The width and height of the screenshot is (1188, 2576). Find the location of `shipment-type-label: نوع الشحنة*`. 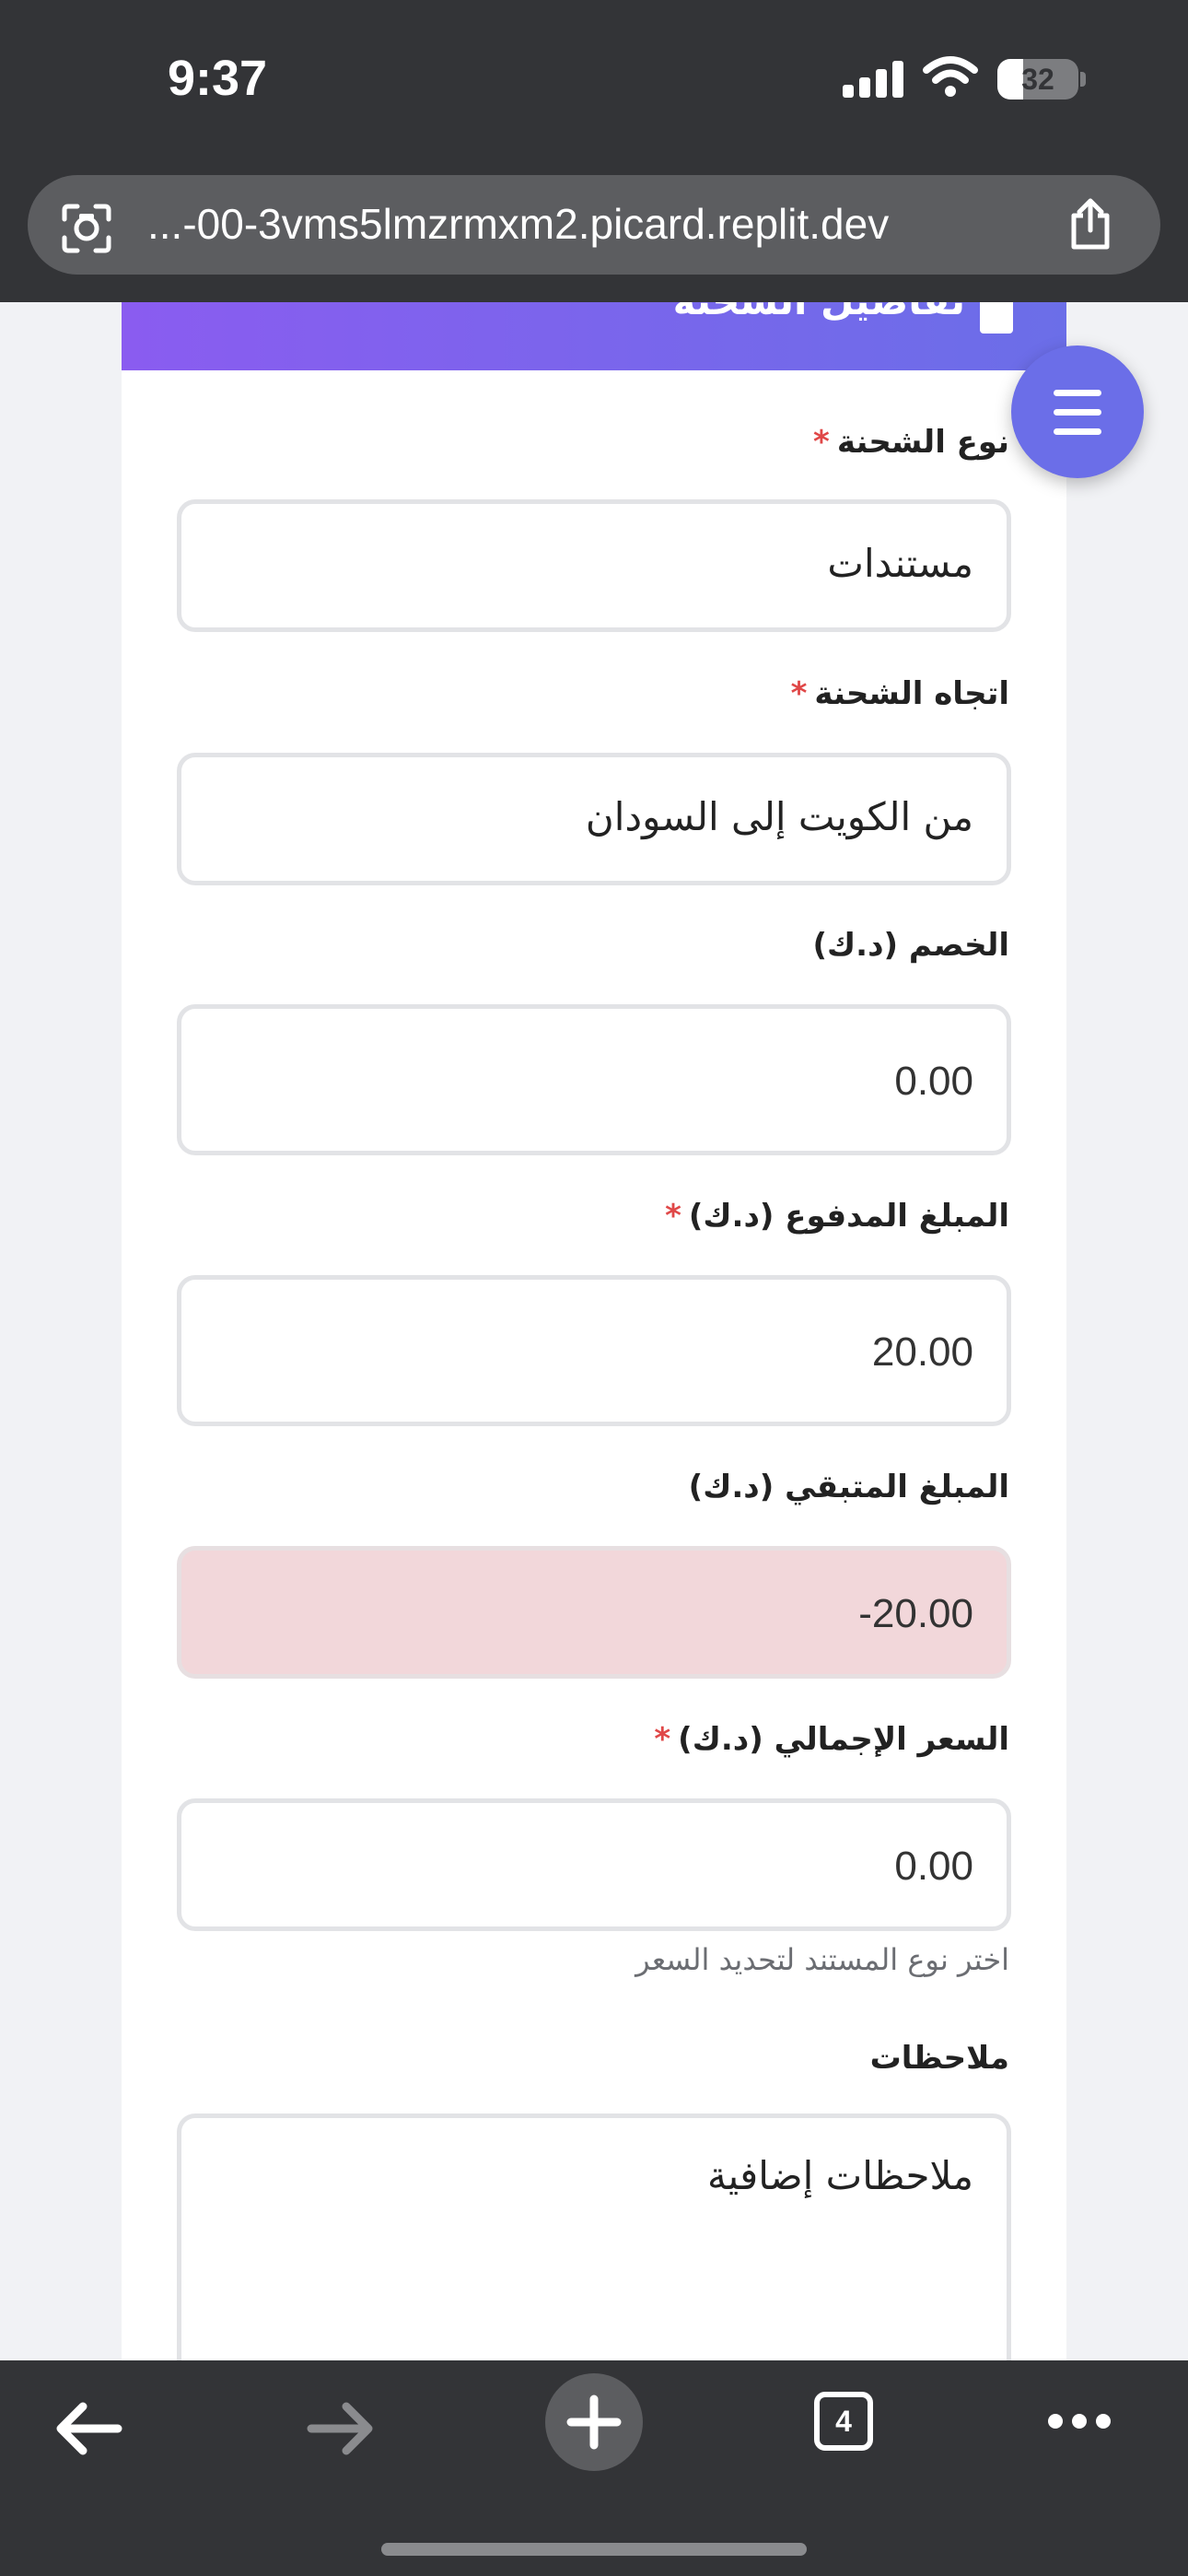

shipment-type-label: نوع الشحنة* is located at coordinates (911, 442).